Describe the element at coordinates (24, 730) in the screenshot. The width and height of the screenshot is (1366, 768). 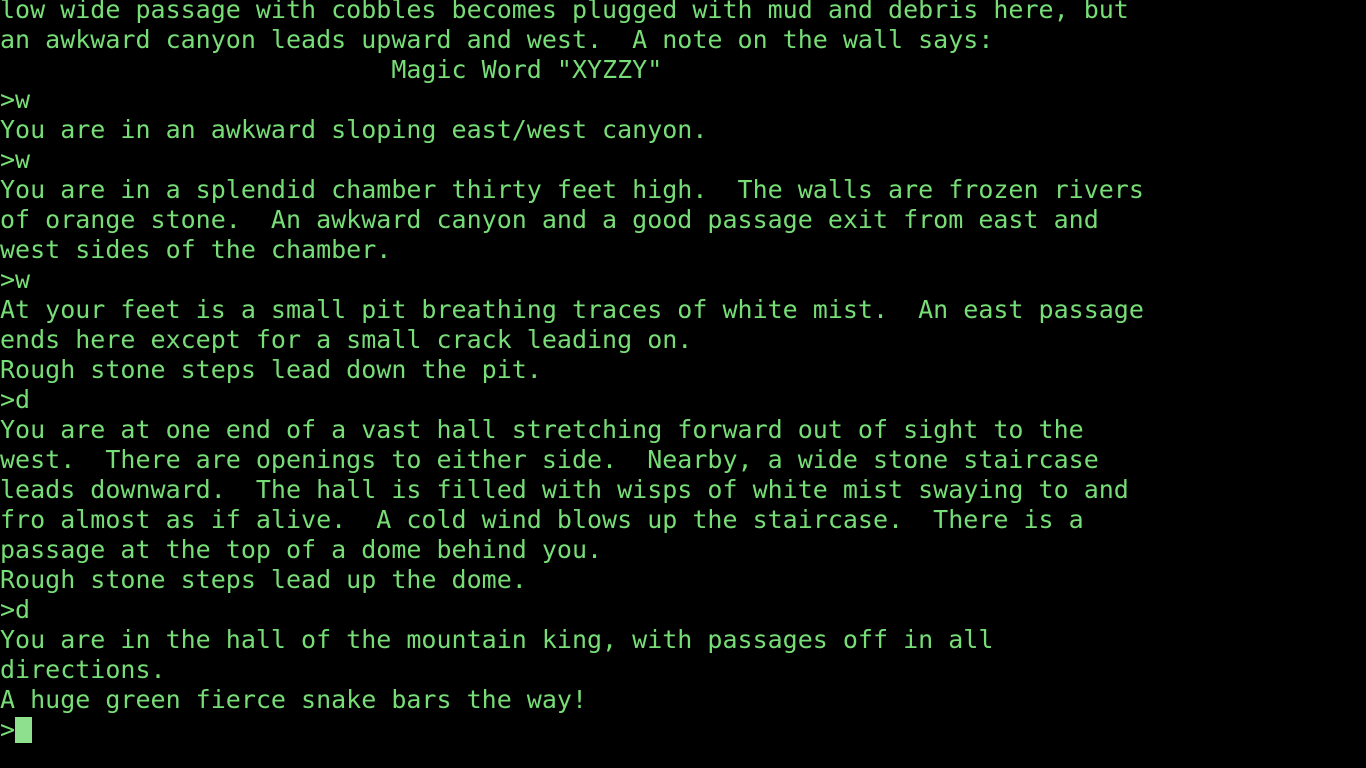
I see `block-cursor` at that location.